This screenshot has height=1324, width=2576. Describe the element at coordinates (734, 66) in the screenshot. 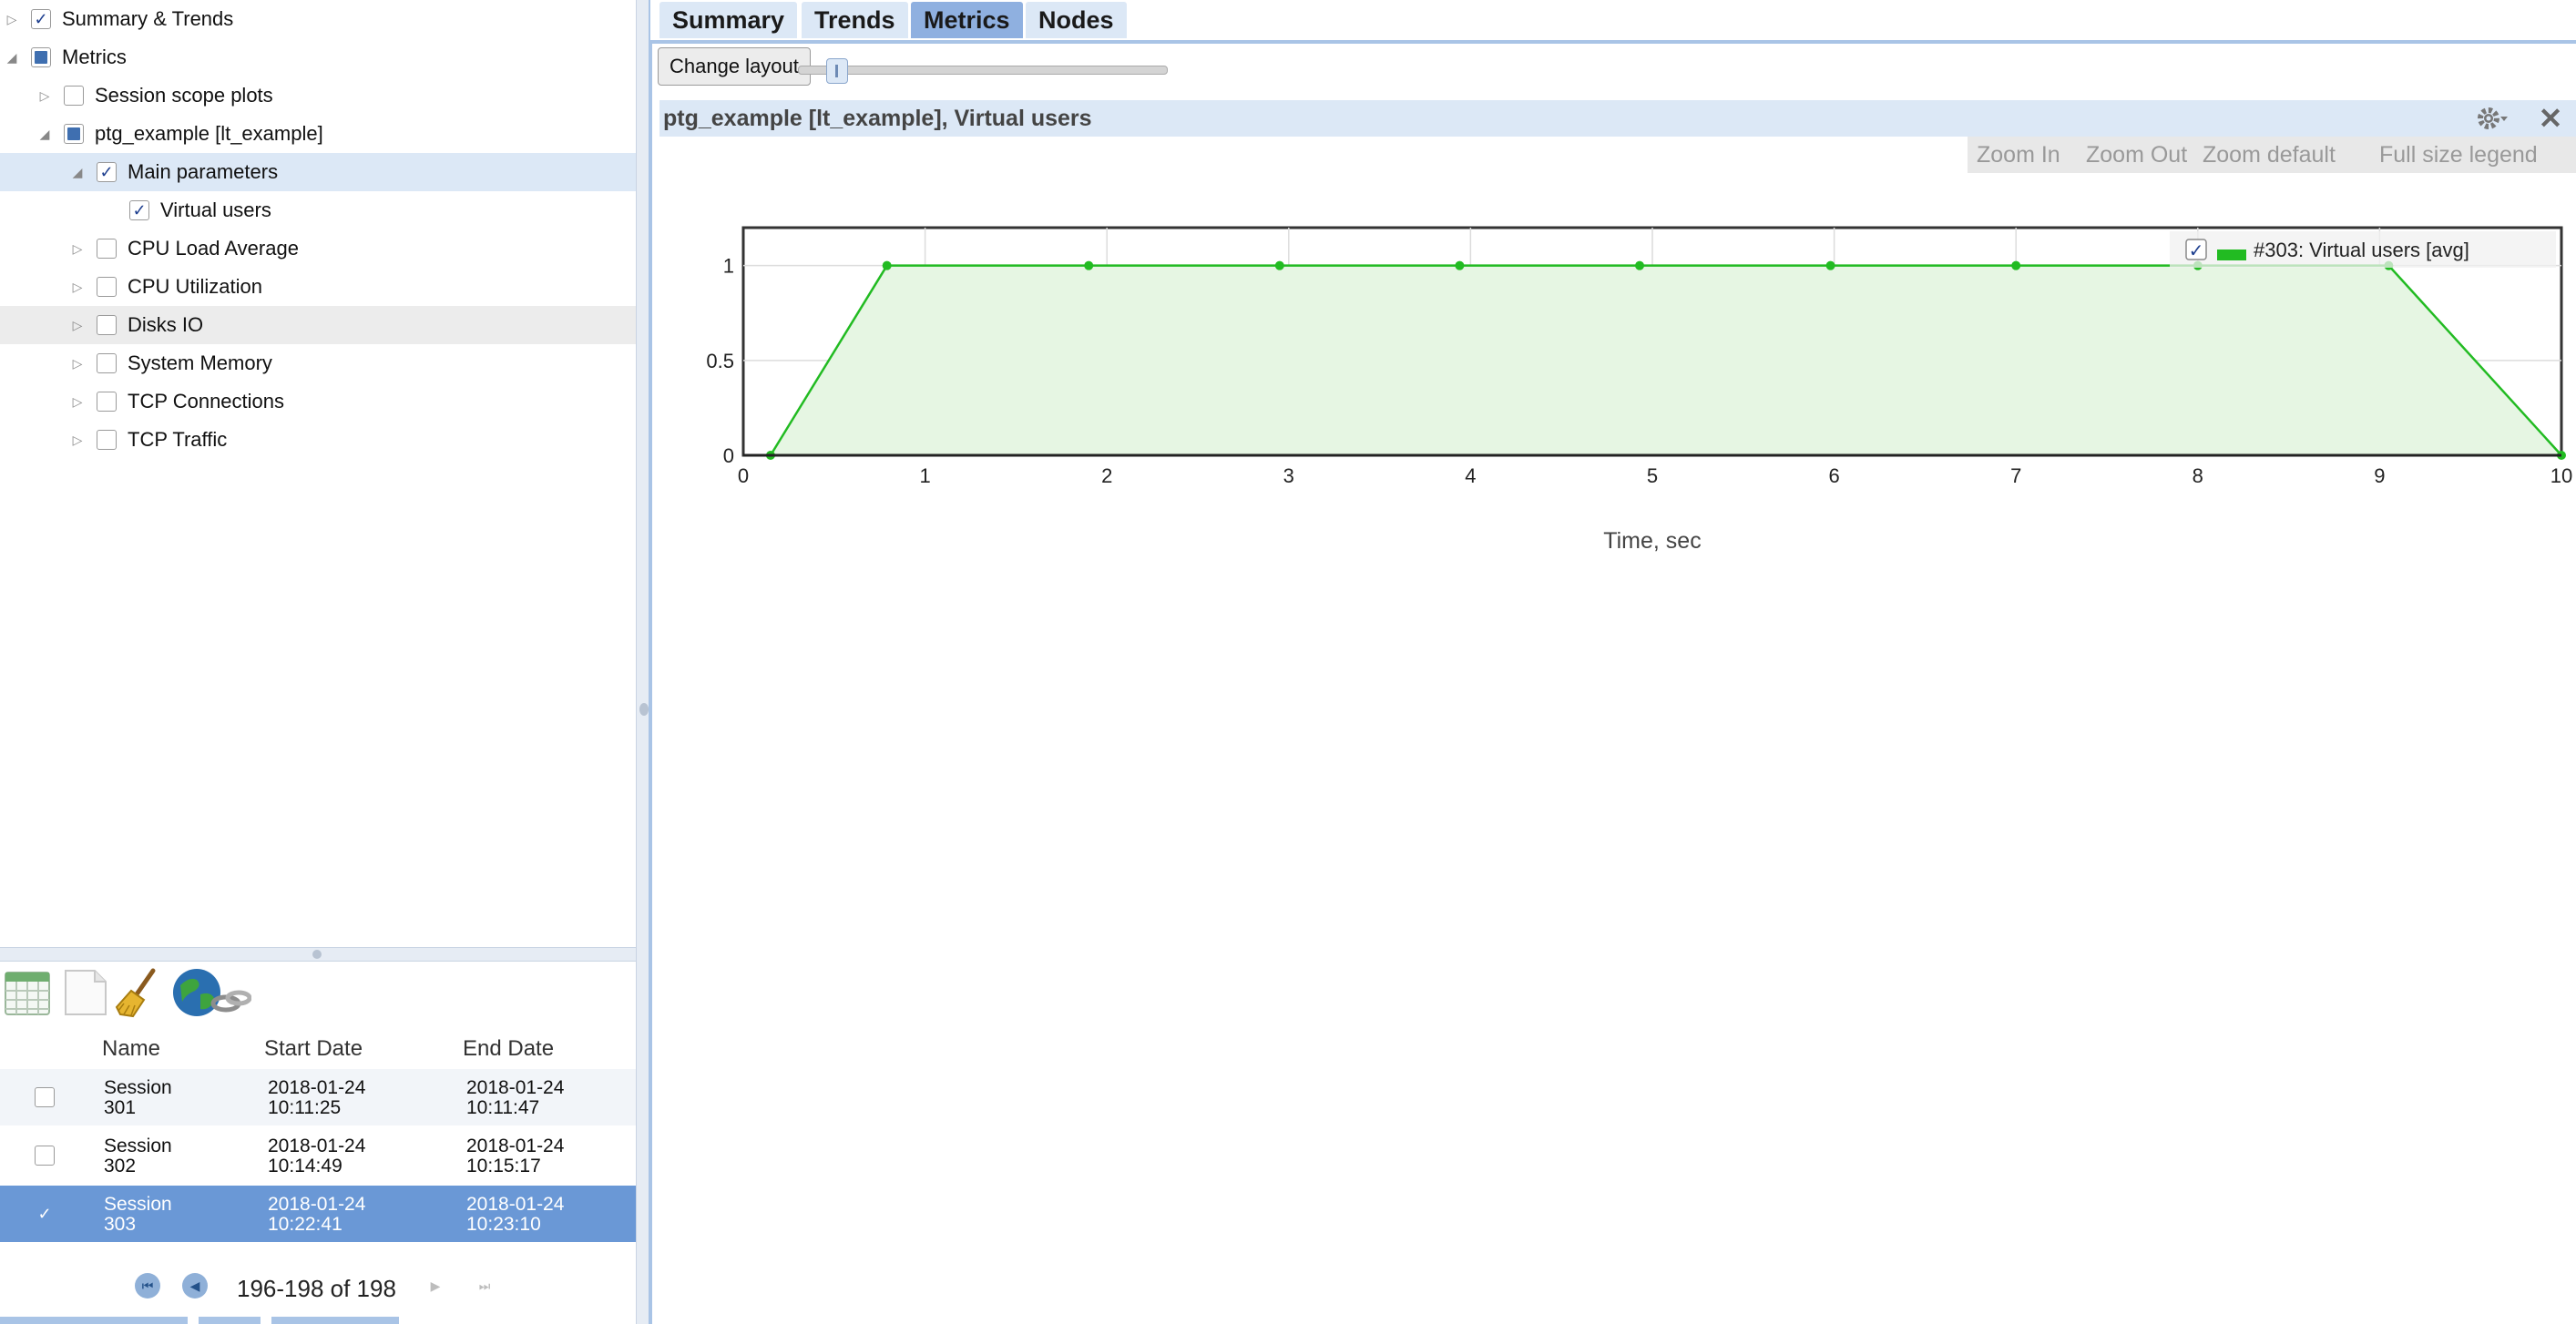

I see `change-layout-button: Change layout` at that location.